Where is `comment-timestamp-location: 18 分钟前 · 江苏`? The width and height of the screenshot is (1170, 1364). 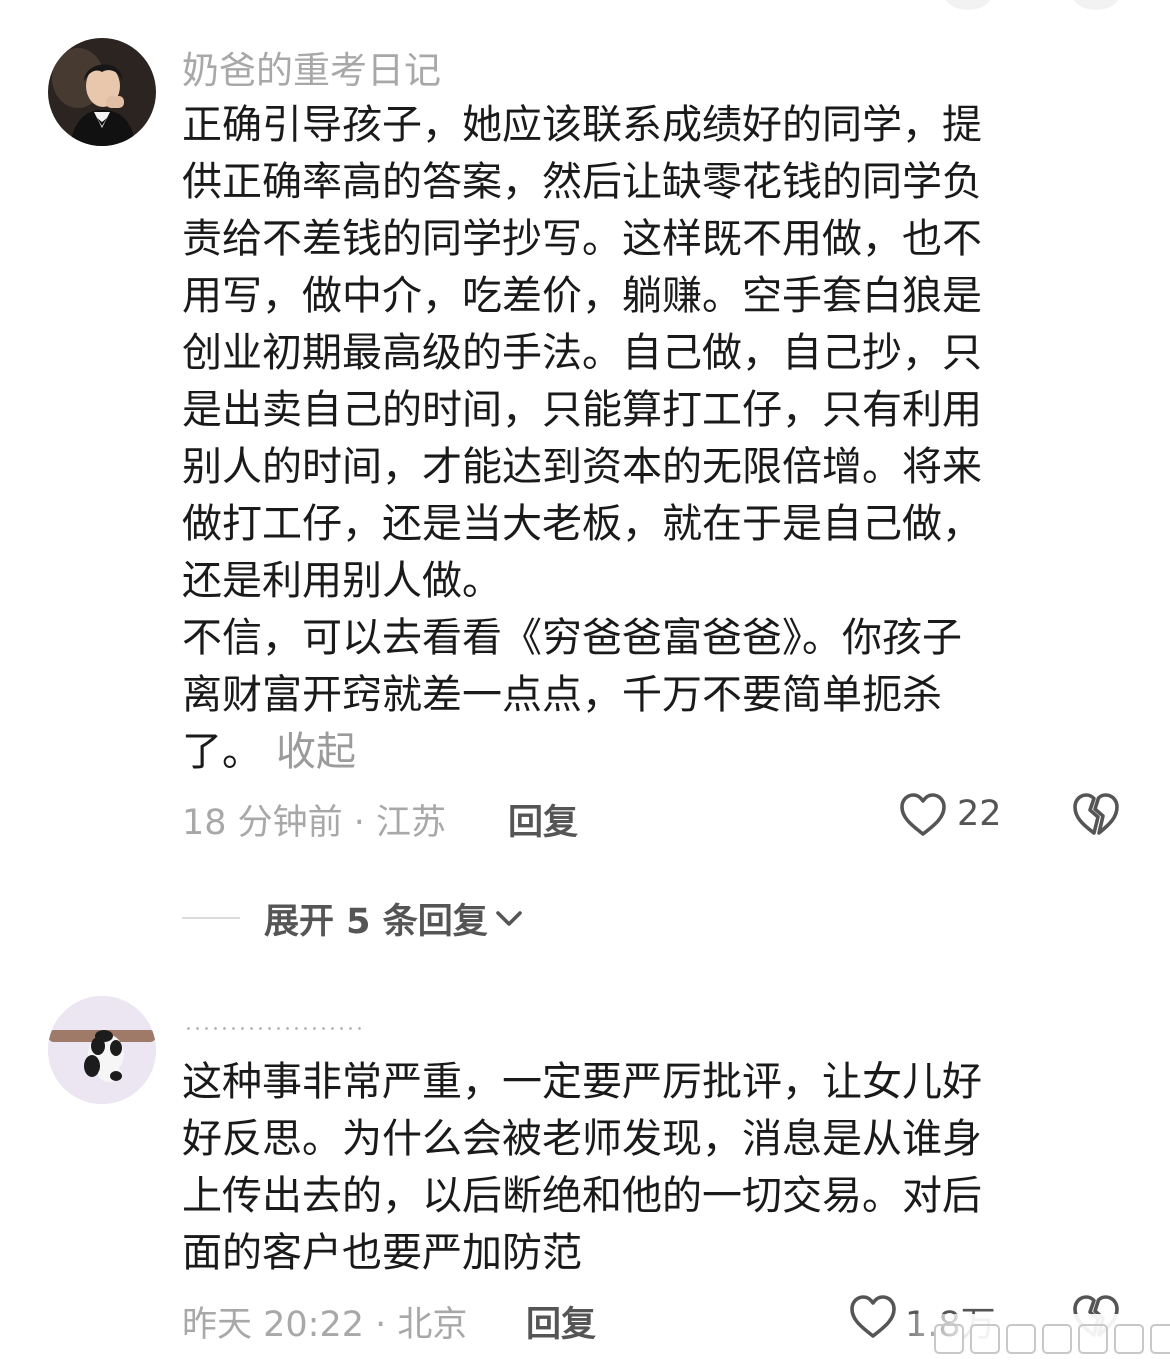
comment-timestamp-location: 18 分钟前 · 江苏 is located at coordinates (314, 823).